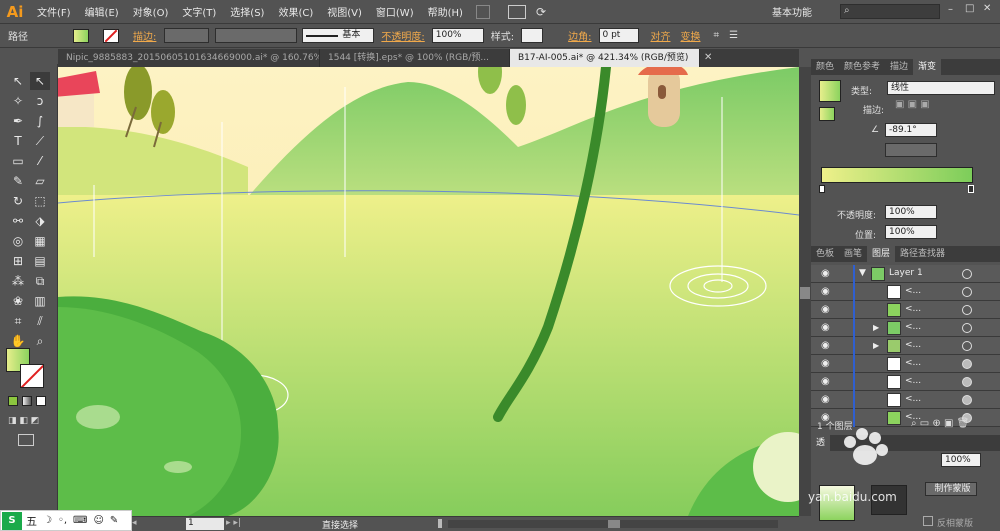  I want to click on zoom-tool-icon: ⌕, so click(40, 341).